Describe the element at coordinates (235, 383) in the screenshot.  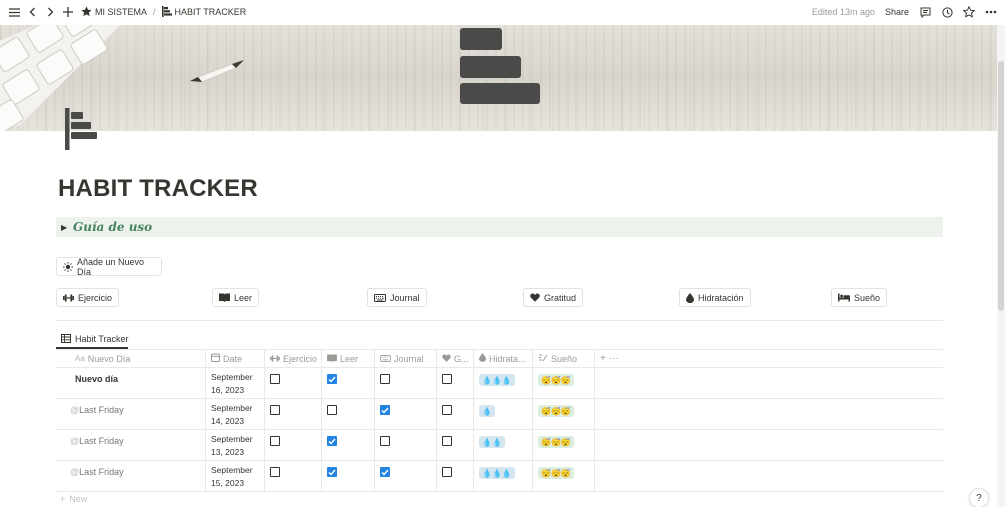
I see `row-date: September 16, 2023` at that location.